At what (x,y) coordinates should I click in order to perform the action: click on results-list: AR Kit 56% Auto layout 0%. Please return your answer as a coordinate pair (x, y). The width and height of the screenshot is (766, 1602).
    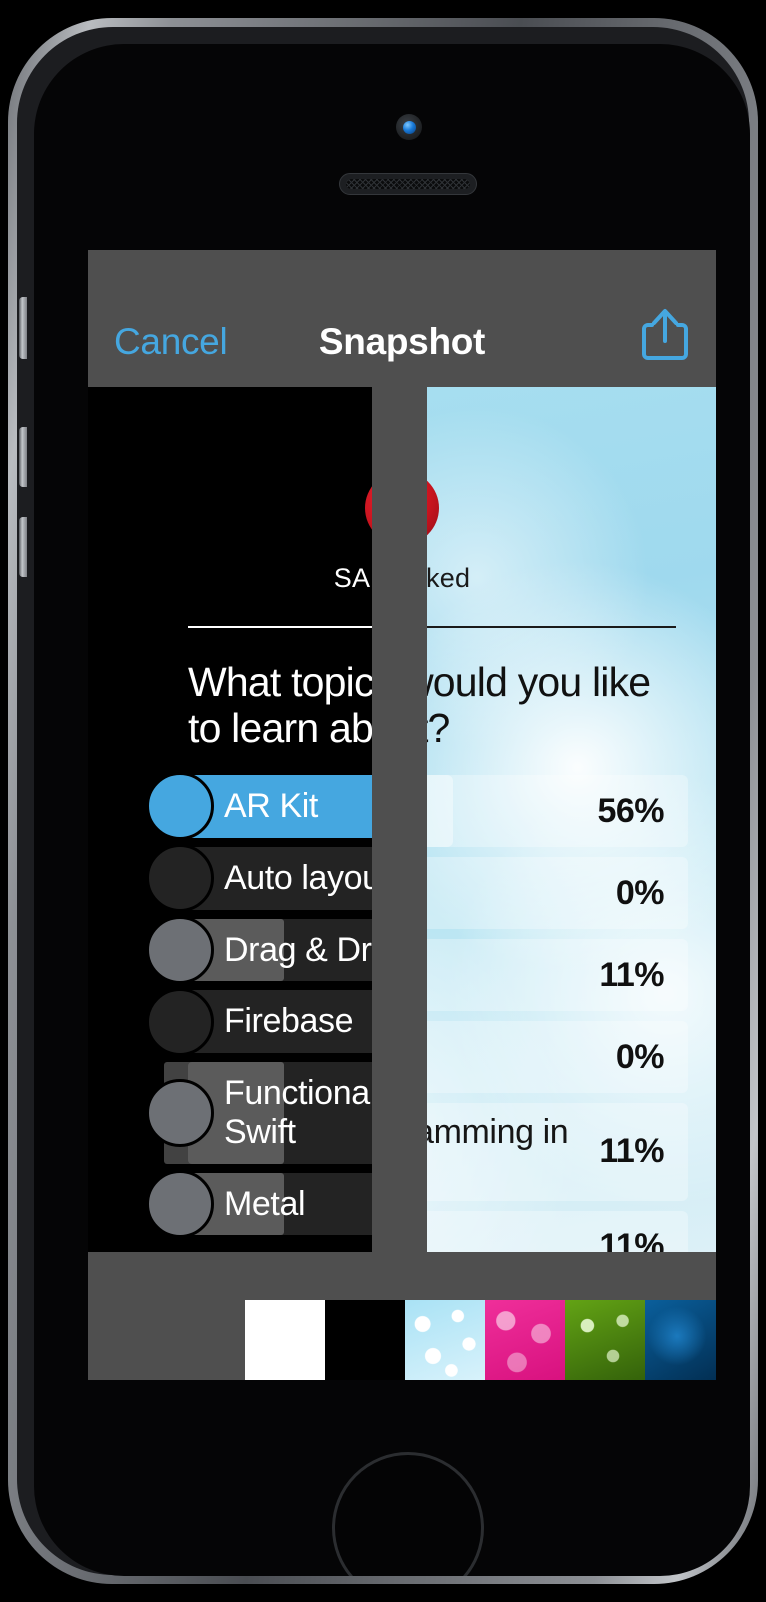
    Looking at the image, I should click on (557, 1013).